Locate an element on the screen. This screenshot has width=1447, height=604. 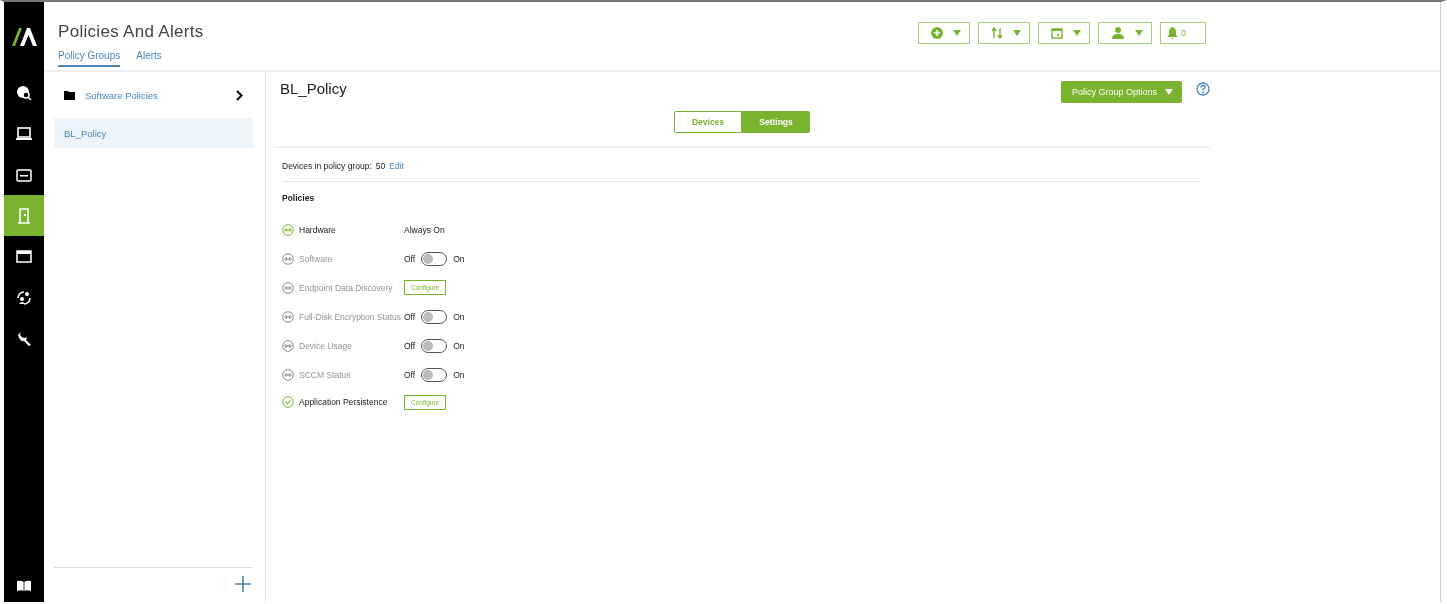
policy-name: Hardware is located at coordinates (317, 229).